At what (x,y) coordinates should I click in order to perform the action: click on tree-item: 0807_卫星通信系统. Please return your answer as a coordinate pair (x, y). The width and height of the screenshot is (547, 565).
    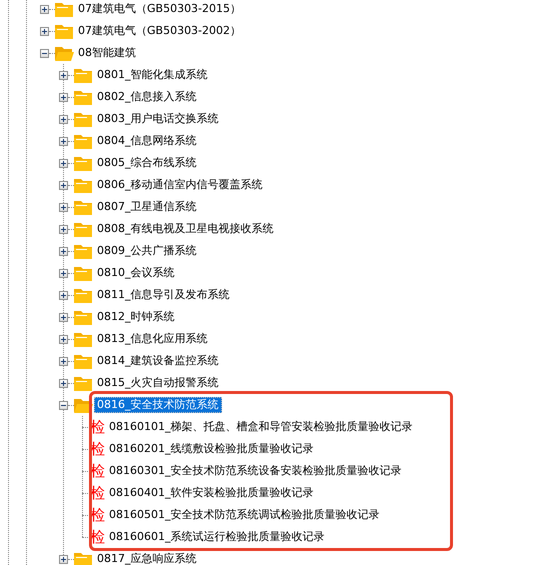
    Looking at the image, I should click on (147, 207).